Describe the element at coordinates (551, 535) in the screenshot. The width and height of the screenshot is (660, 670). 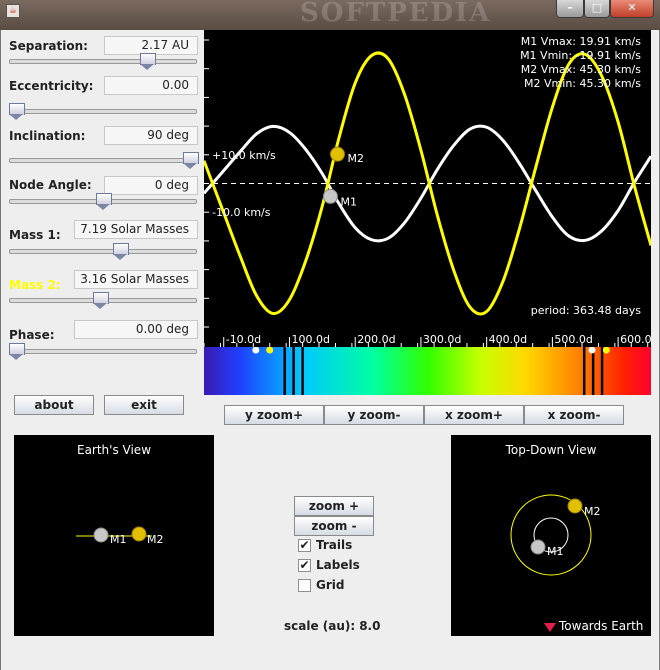
I see `top-down-view-panel: Top-Down View M2 M1 Towards Earth` at that location.